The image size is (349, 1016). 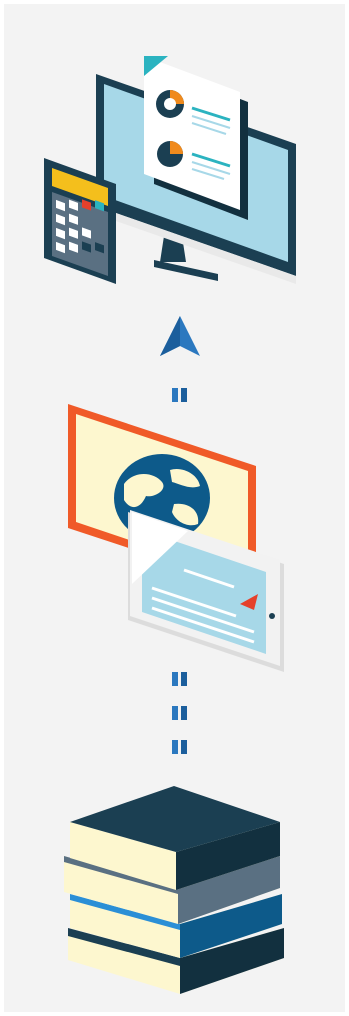 What do you see at coordinates (180, 336) in the screenshot?
I see `arrow-up-icon` at bounding box center [180, 336].